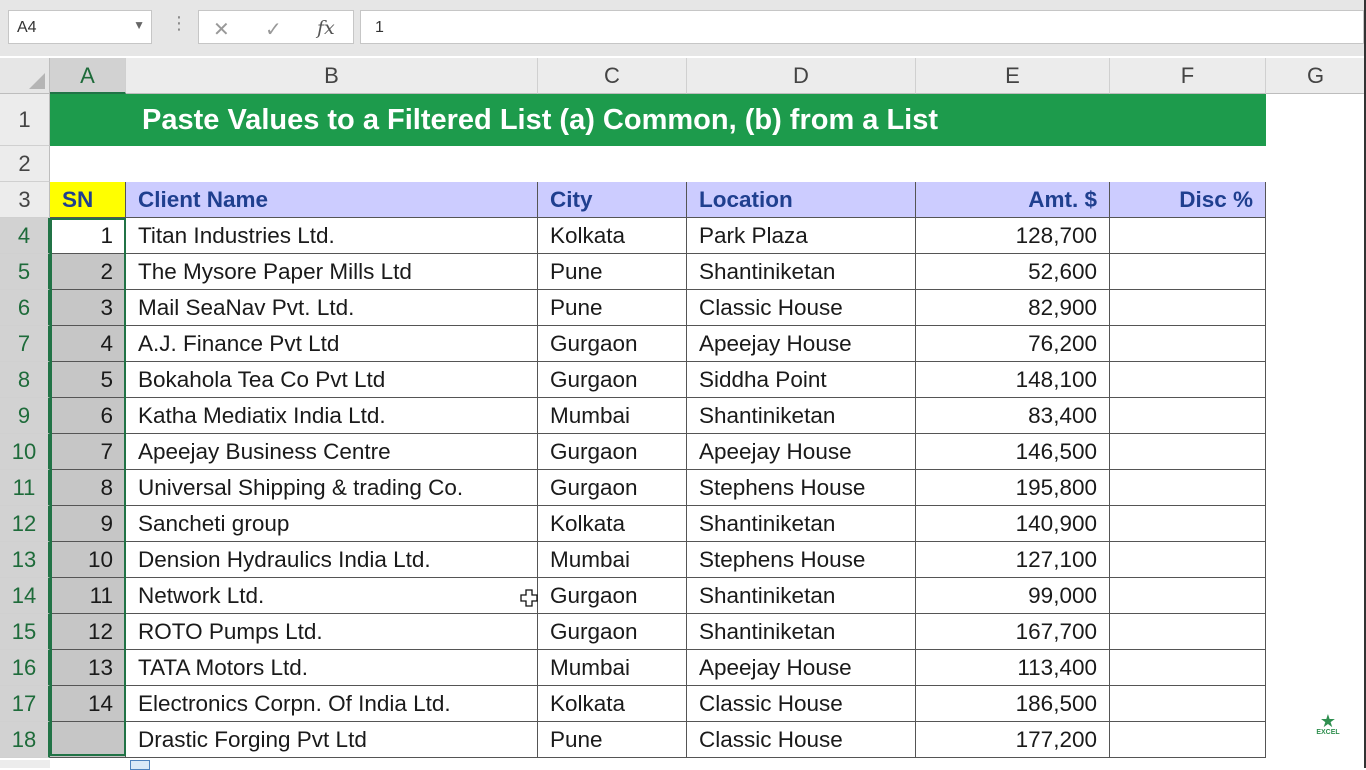 The image size is (1366, 770). Describe the element at coordinates (1013, 740) in the screenshot. I see `cell-amount: 177,200` at that location.